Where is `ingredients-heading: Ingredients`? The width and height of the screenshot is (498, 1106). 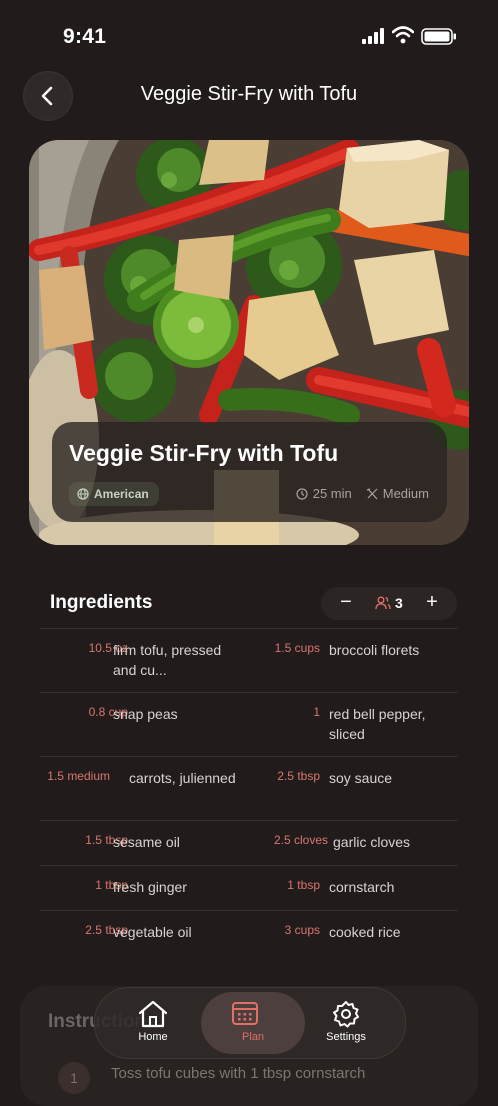 ingredients-heading: Ingredients is located at coordinates (101, 602).